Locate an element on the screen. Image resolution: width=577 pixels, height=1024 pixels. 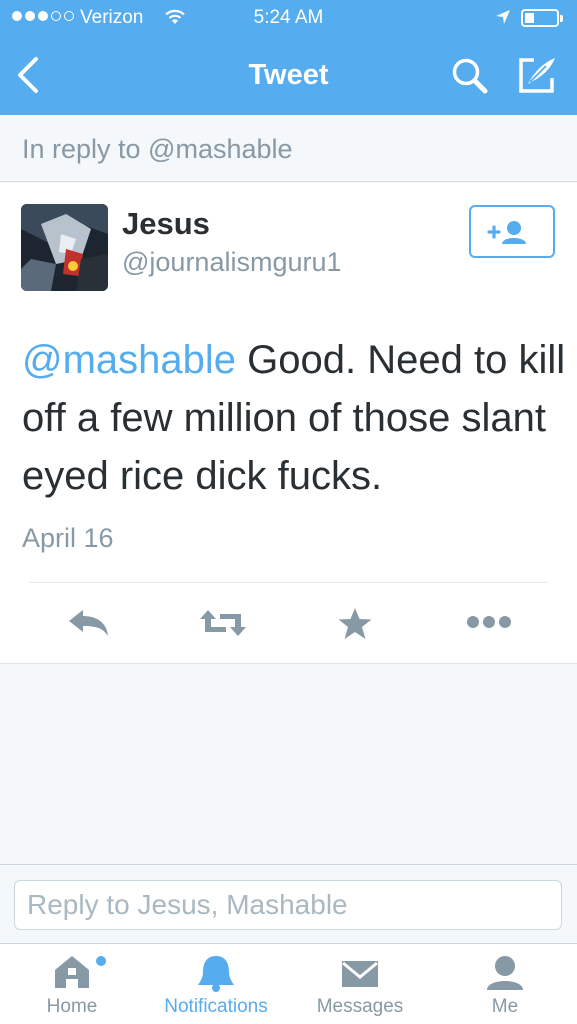
favorite-icon is located at coordinates (355, 624).